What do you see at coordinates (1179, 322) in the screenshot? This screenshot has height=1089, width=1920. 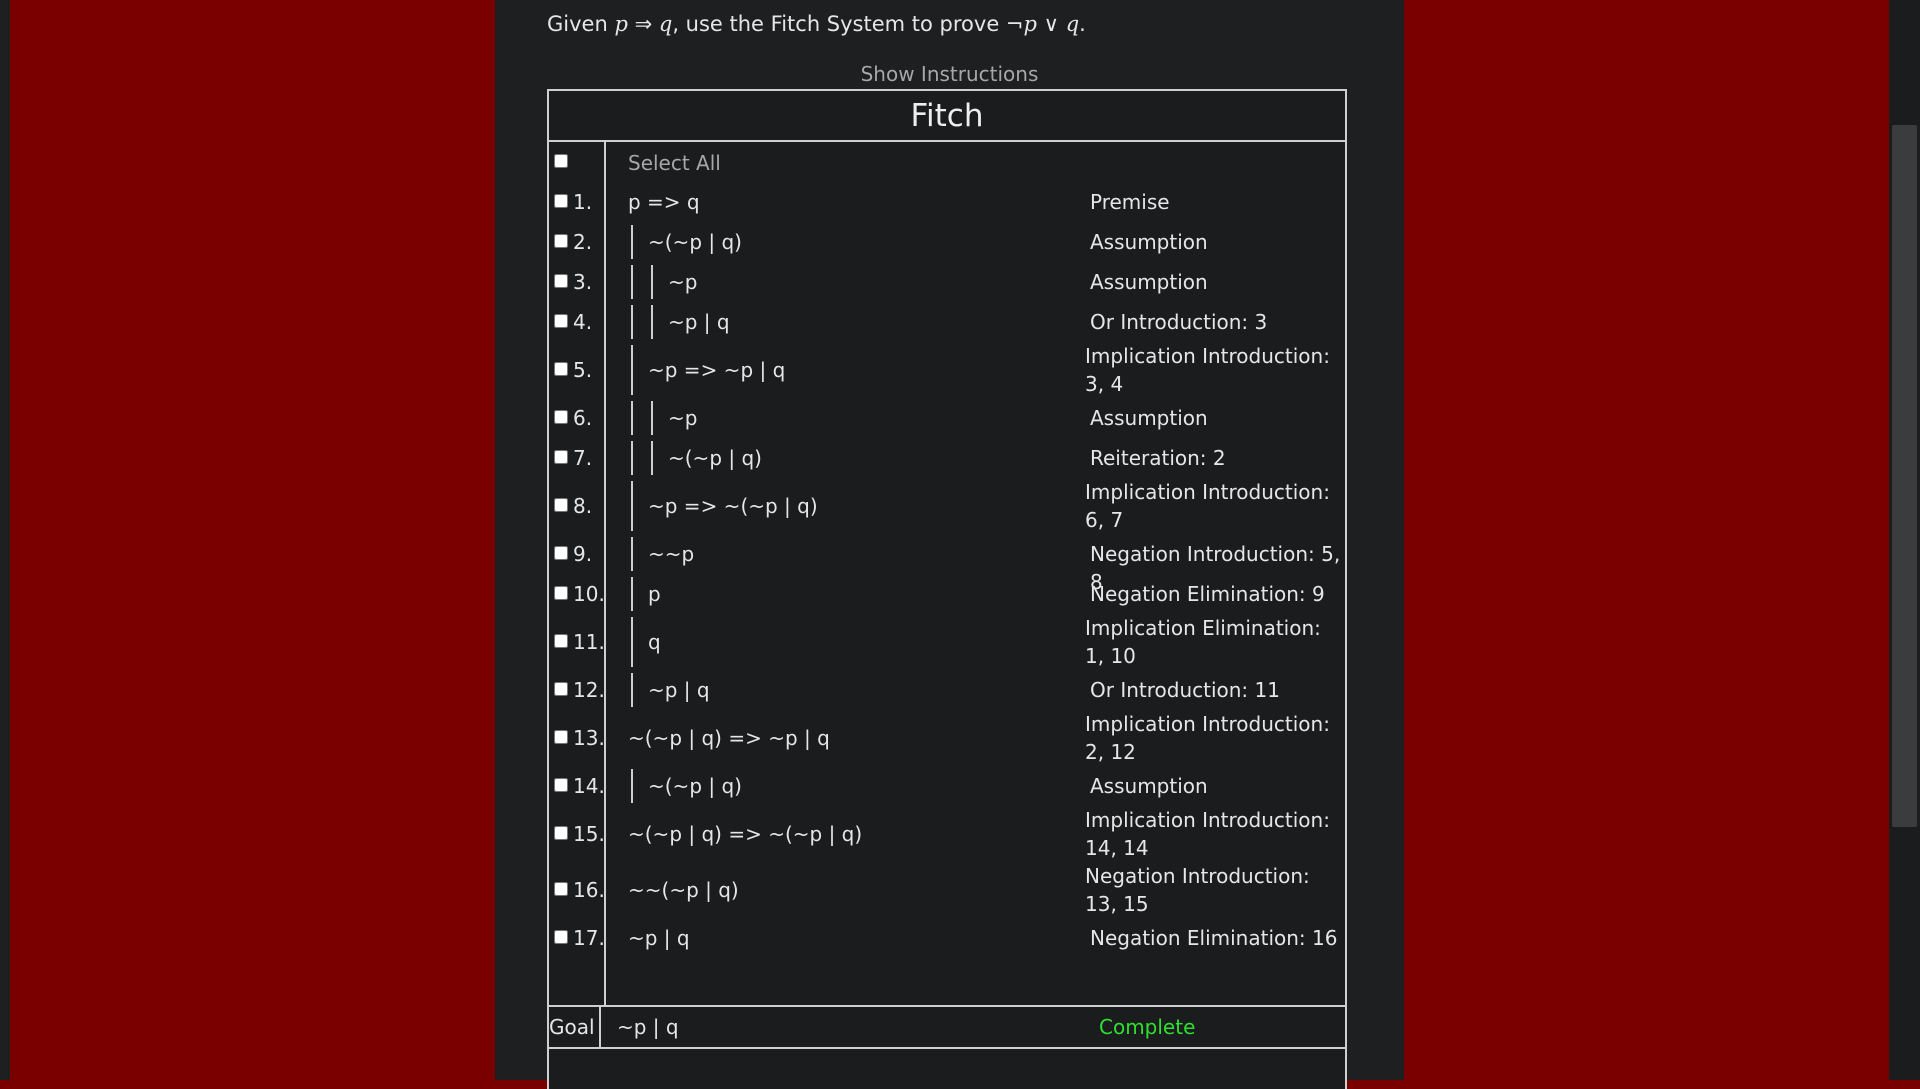 I see `line-justification: Or Introduction: 3` at bounding box center [1179, 322].